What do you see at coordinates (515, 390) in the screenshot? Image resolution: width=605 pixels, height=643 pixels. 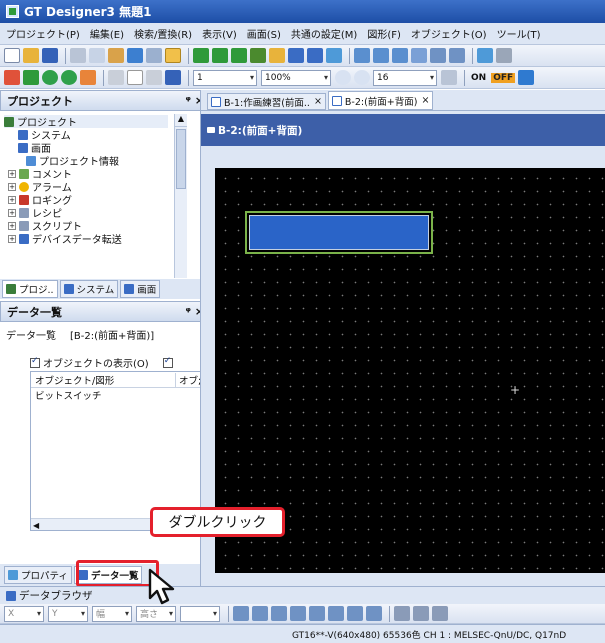 I see `cursor-crosshair: +` at bounding box center [515, 390].